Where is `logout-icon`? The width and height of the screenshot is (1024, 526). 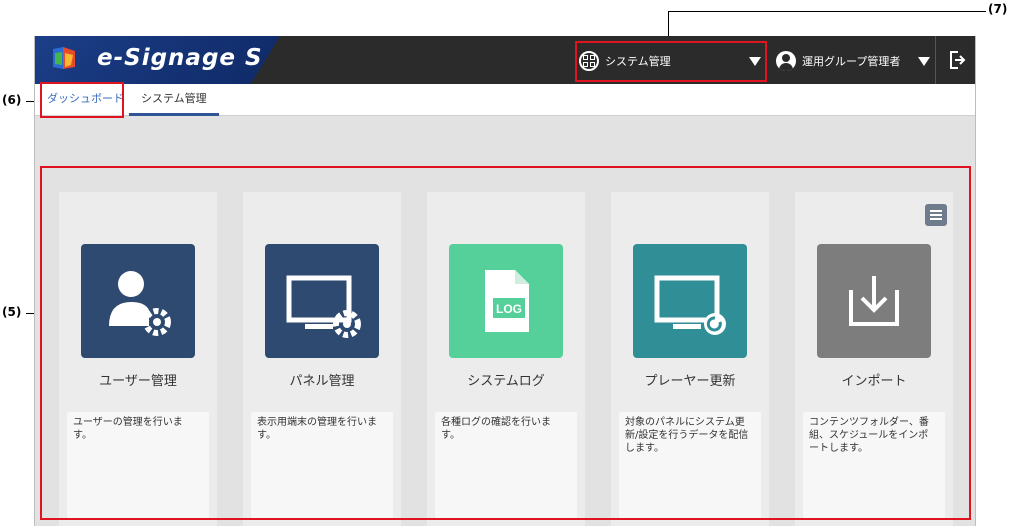
logout-icon is located at coordinates (957, 60).